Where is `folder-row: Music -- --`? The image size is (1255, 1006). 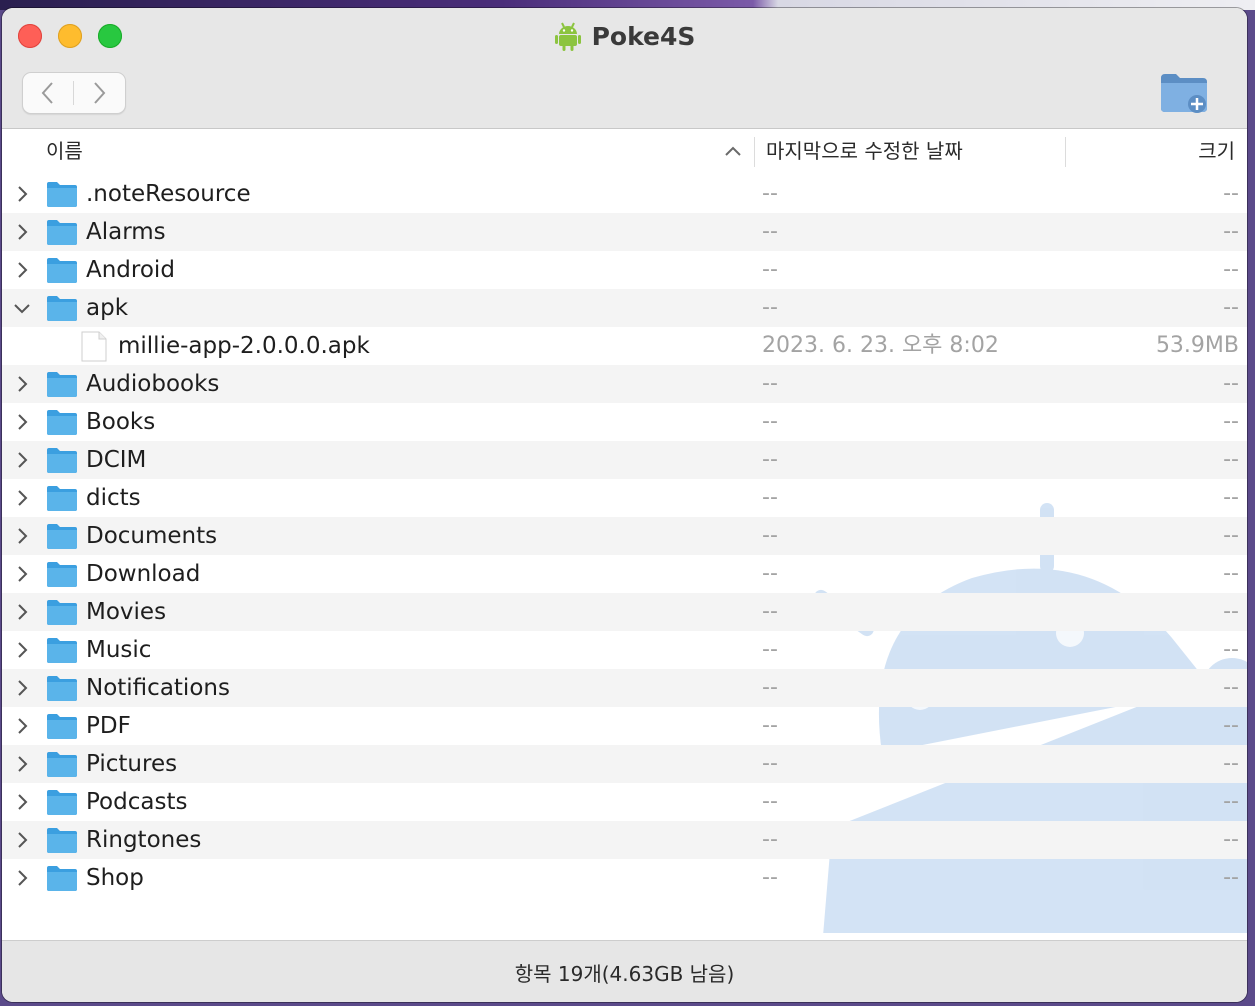
folder-row: Music -- -- is located at coordinates (624, 650).